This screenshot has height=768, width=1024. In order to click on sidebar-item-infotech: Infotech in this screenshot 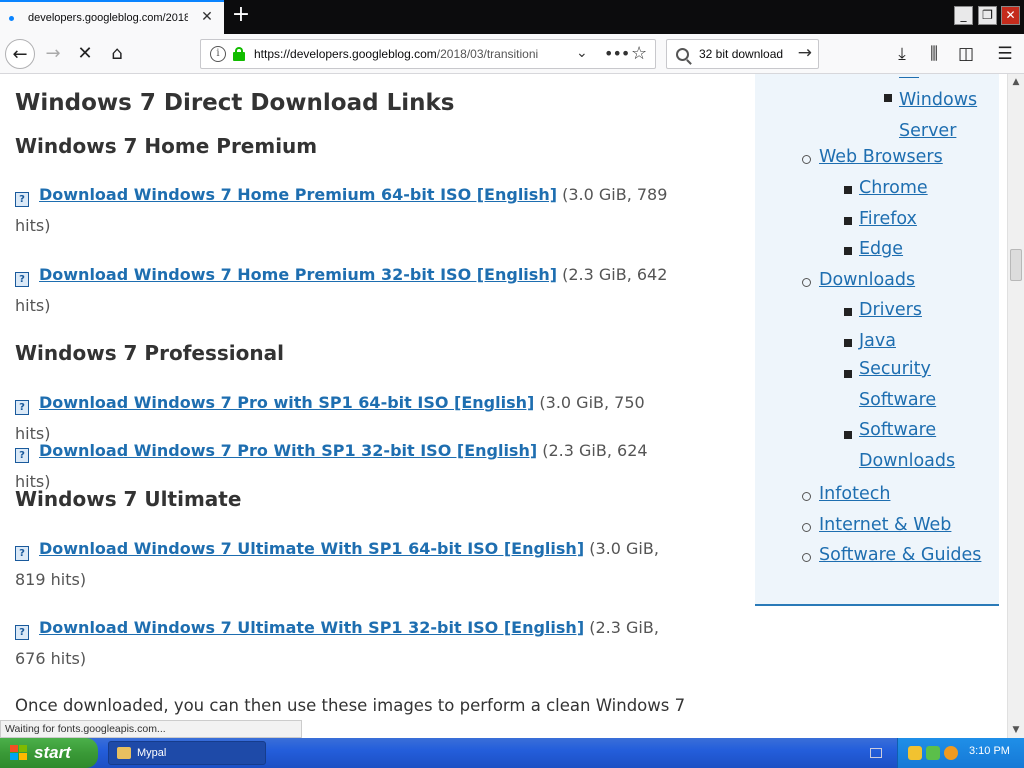, I will do `click(854, 494)`.